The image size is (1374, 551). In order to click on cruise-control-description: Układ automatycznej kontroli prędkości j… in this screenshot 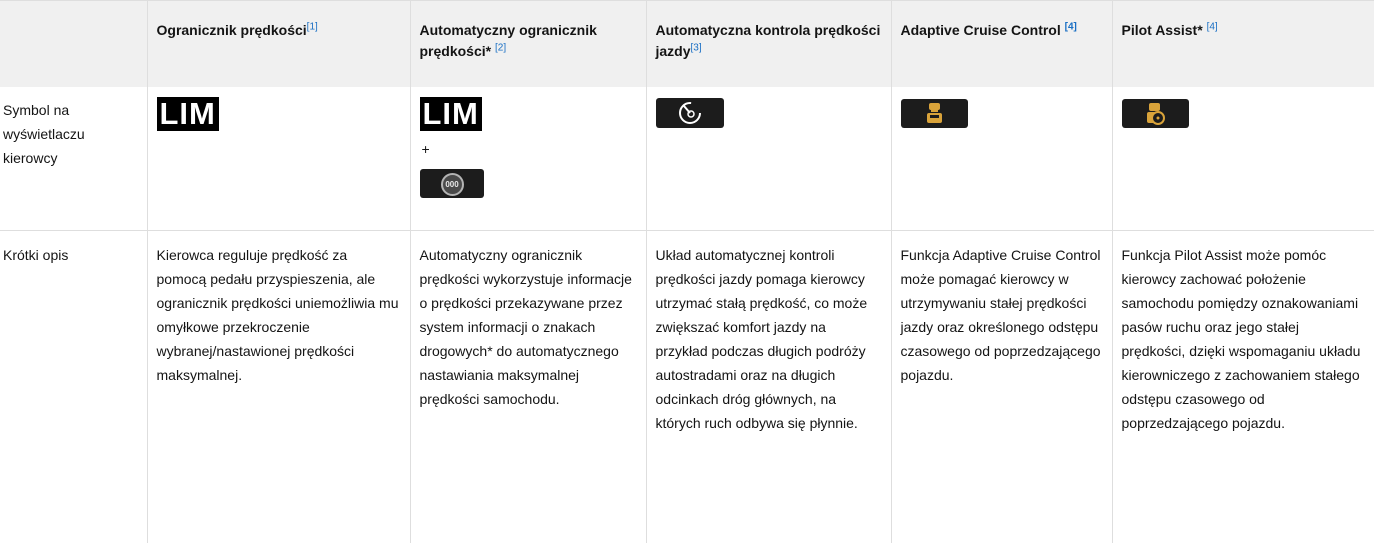, I will do `click(768, 386)`.